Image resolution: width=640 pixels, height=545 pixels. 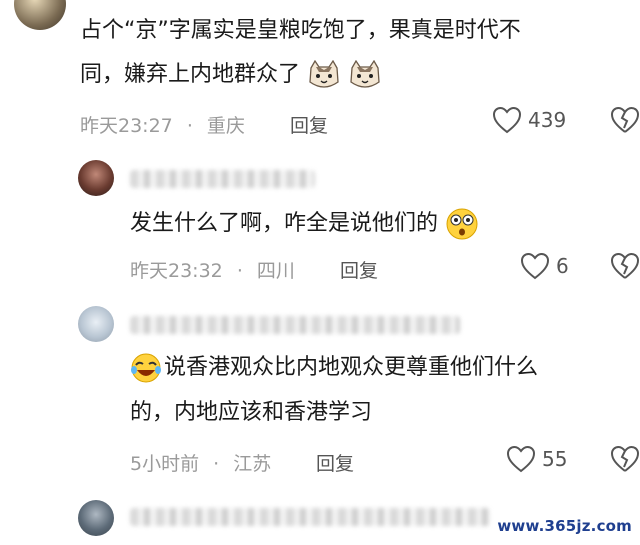 I want to click on comment-time: 昨天23:32, so click(x=176, y=271).